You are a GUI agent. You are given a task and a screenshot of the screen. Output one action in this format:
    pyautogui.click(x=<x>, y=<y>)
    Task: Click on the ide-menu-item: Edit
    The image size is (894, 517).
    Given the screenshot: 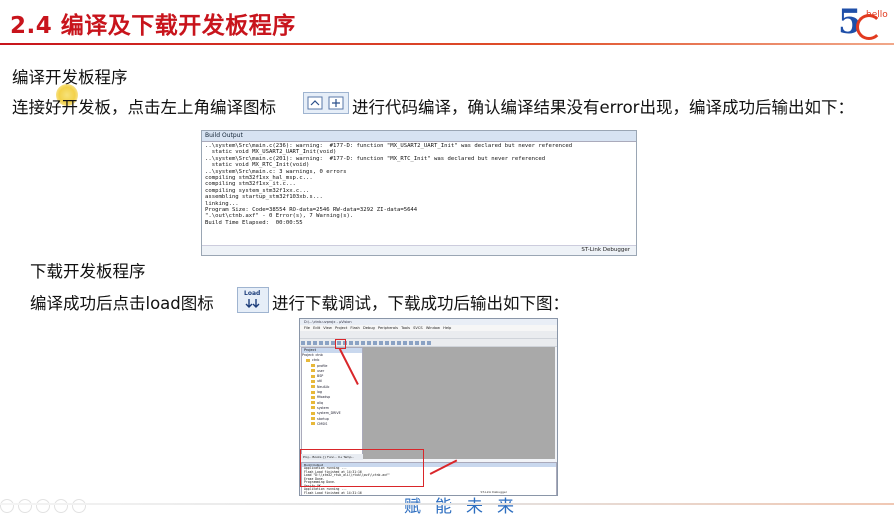 What is the action you would take?
    pyautogui.click(x=318, y=328)
    